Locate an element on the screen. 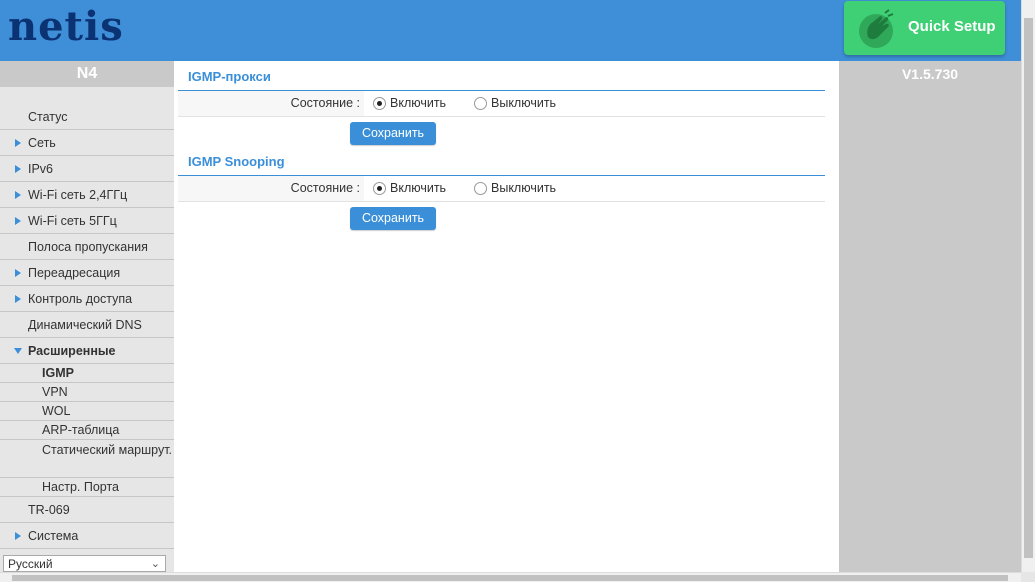 The image size is (1035, 582). sidebar-item-status: Статус is located at coordinates (87, 117).